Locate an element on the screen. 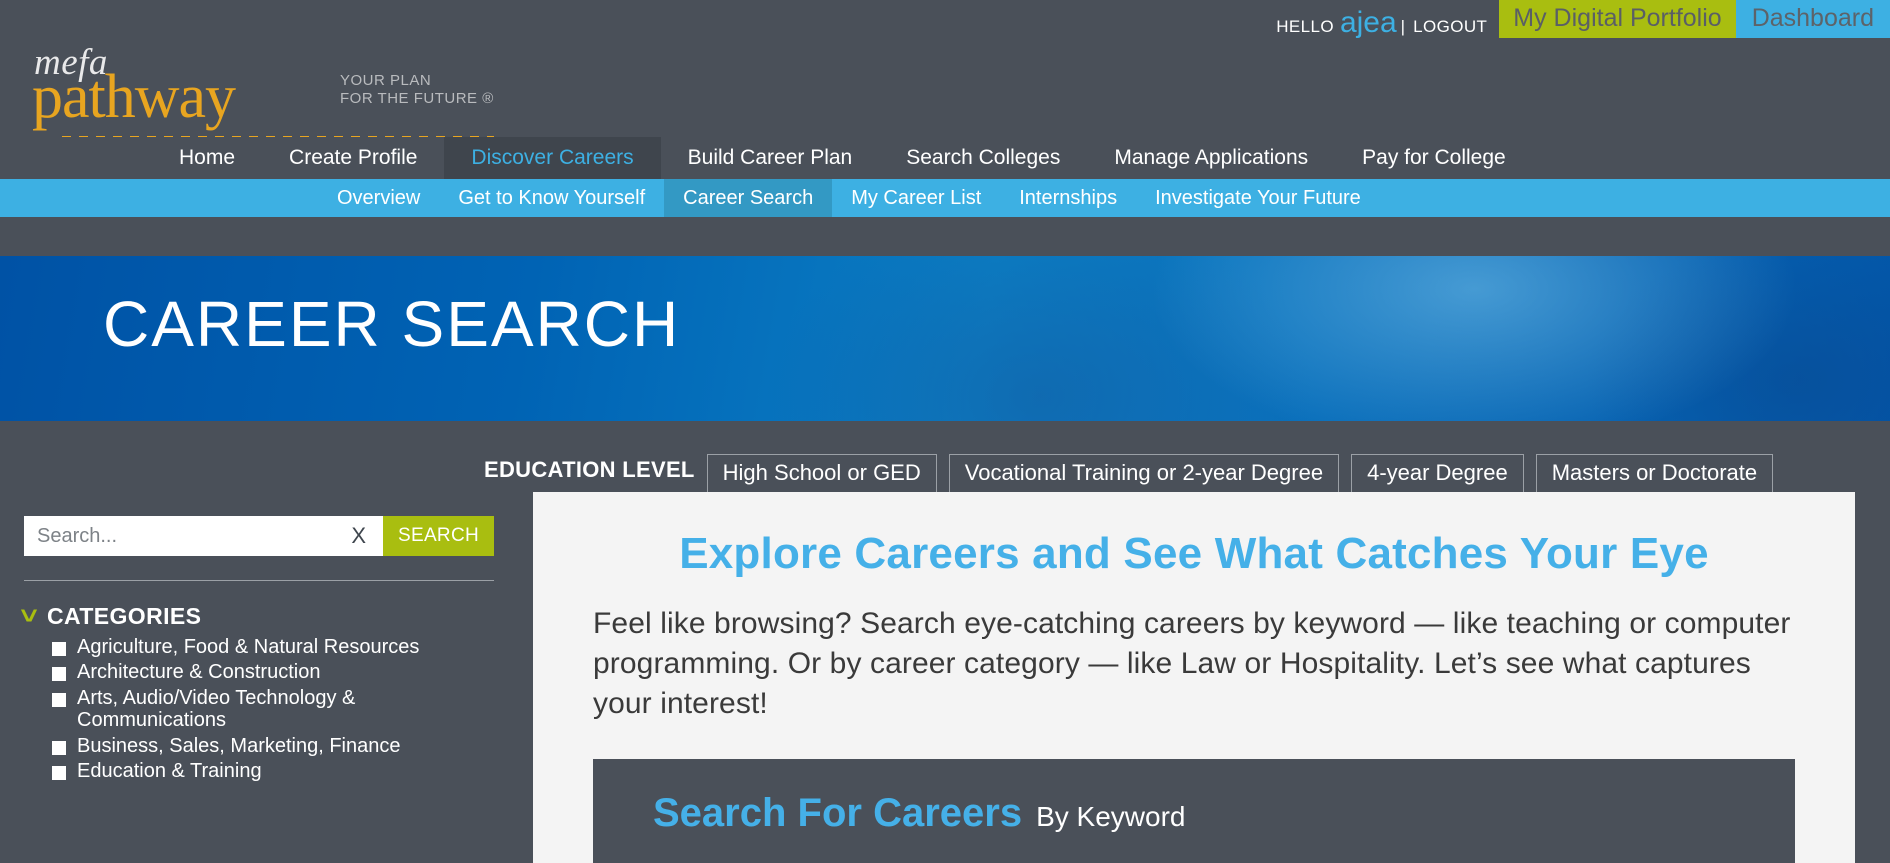  logo-tagline-line1: YOUR PLAN is located at coordinates (386, 80).